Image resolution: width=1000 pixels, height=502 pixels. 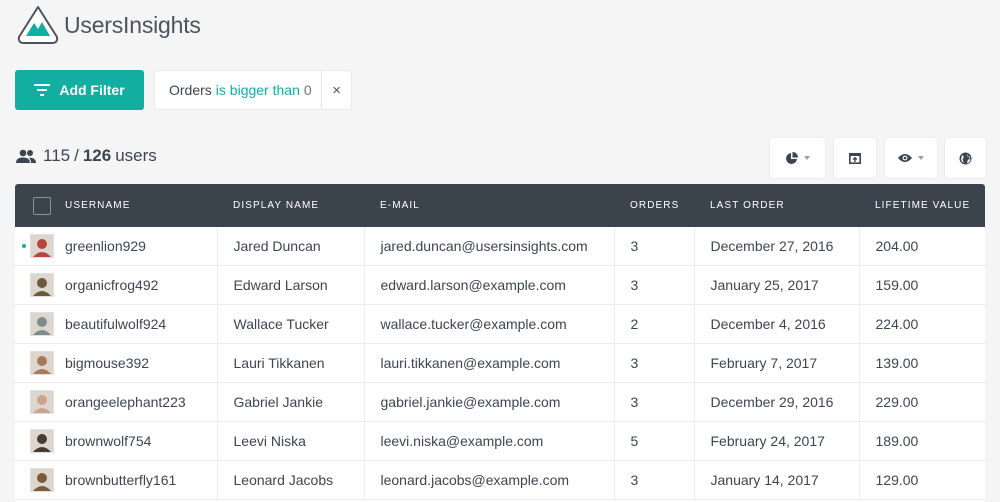 What do you see at coordinates (922, 205) in the screenshot?
I see `column-header-lifetime-value: LIFETIME VALUE` at bounding box center [922, 205].